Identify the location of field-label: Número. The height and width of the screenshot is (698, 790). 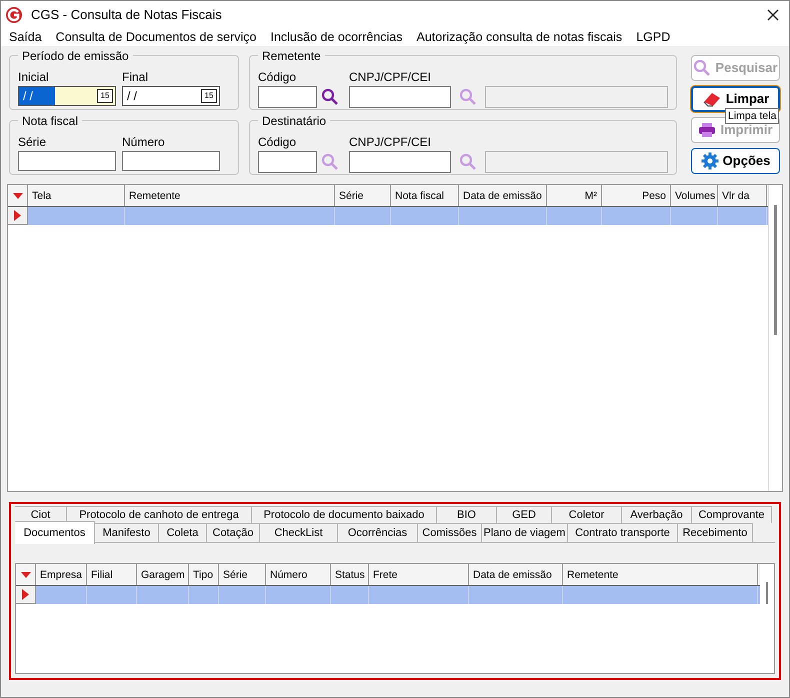
(144, 142).